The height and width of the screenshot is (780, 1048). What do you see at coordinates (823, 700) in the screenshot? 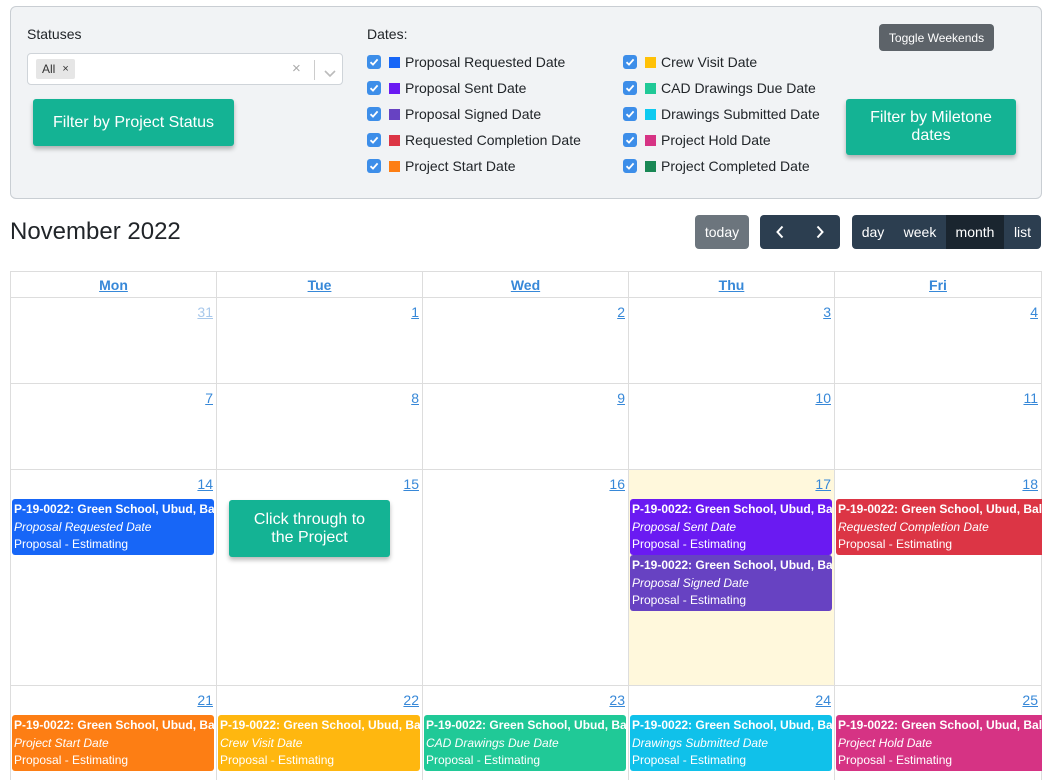
I see `day-number: 24` at bounding box center [823, 700].